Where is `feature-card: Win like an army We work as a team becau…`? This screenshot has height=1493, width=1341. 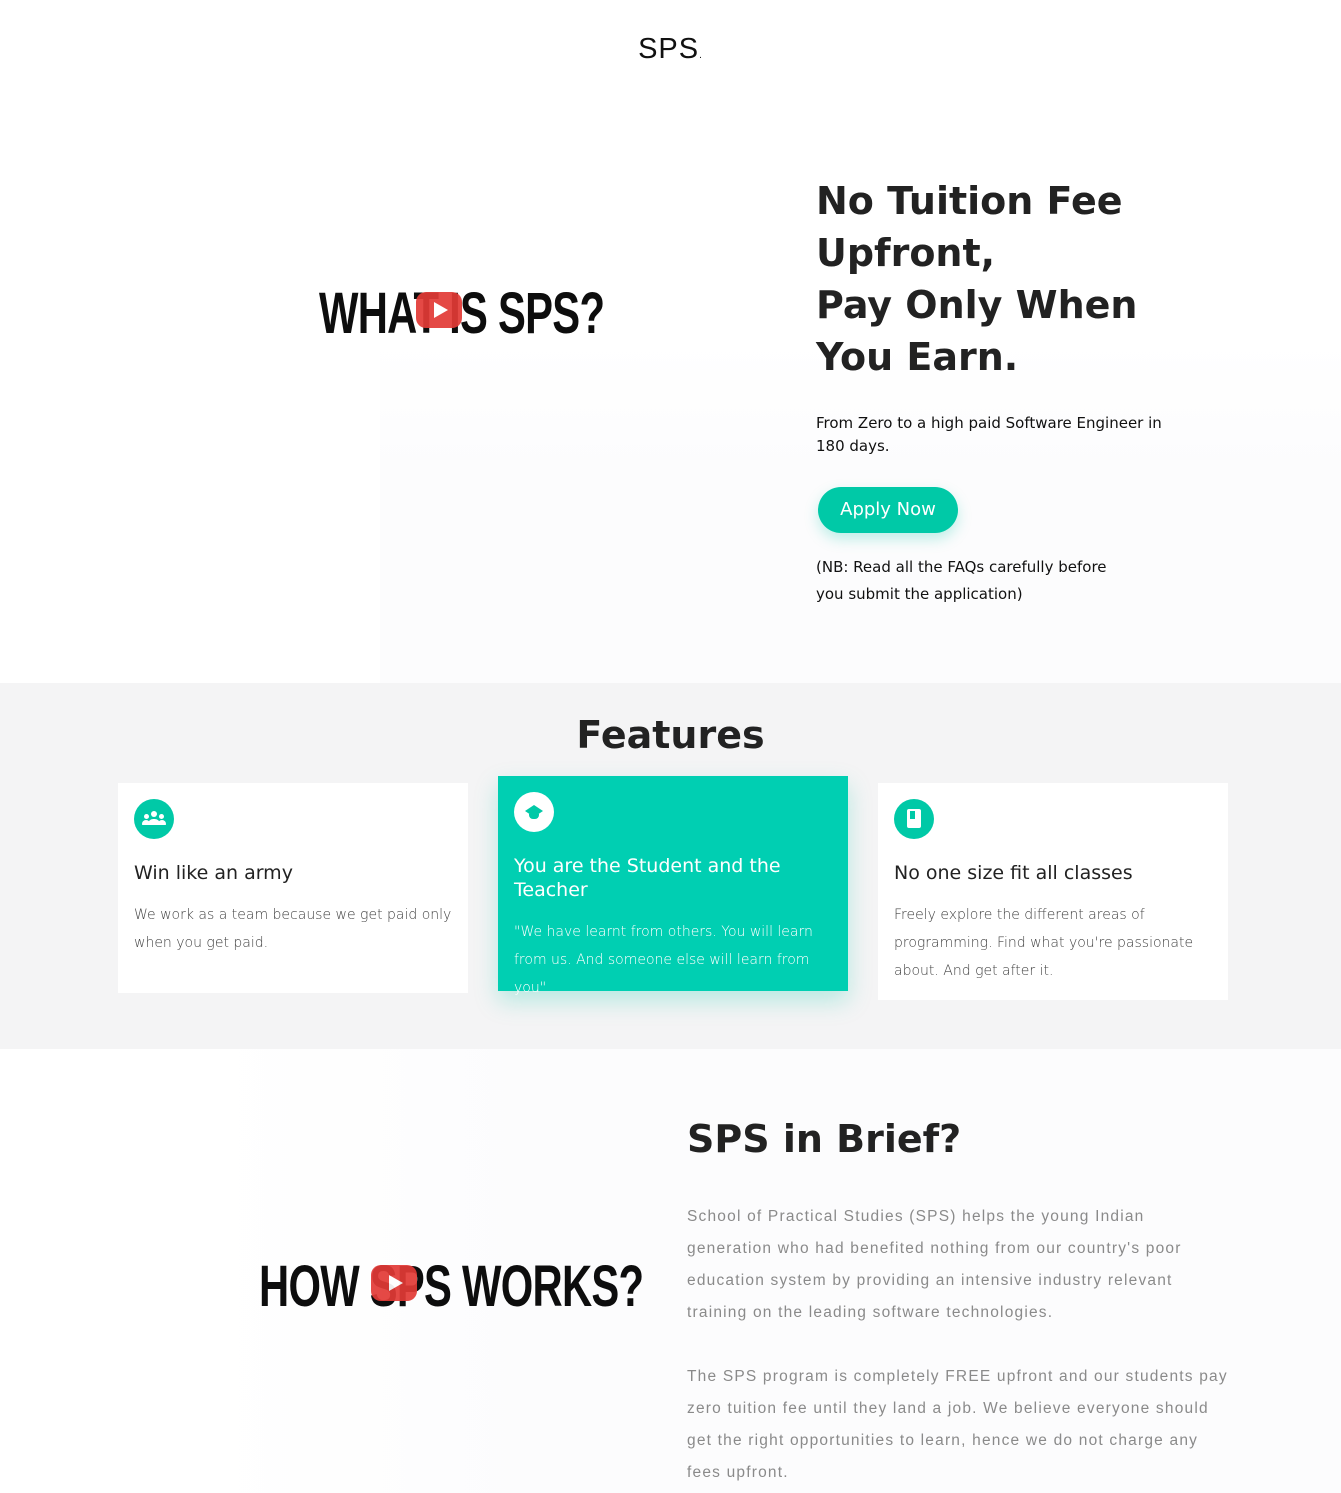
feature-card: Win like an army We work as a team becau… is located at coordinates (293, 888).